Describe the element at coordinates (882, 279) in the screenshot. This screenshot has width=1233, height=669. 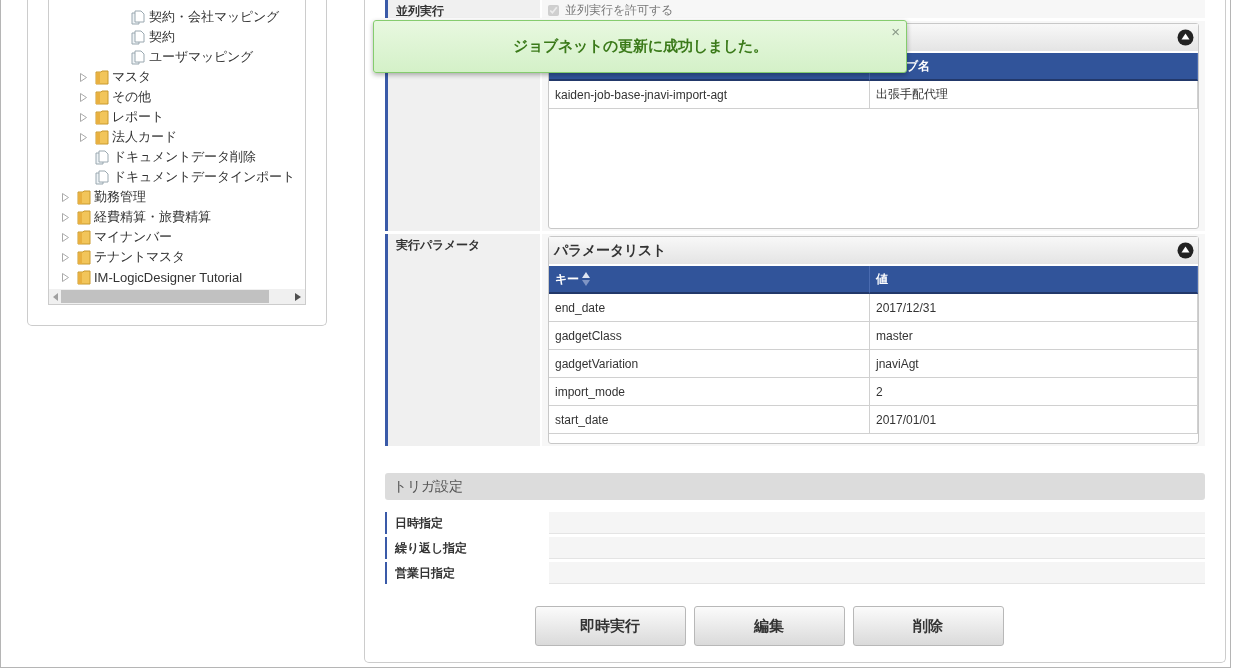
I see `column-label: 値` at that location.